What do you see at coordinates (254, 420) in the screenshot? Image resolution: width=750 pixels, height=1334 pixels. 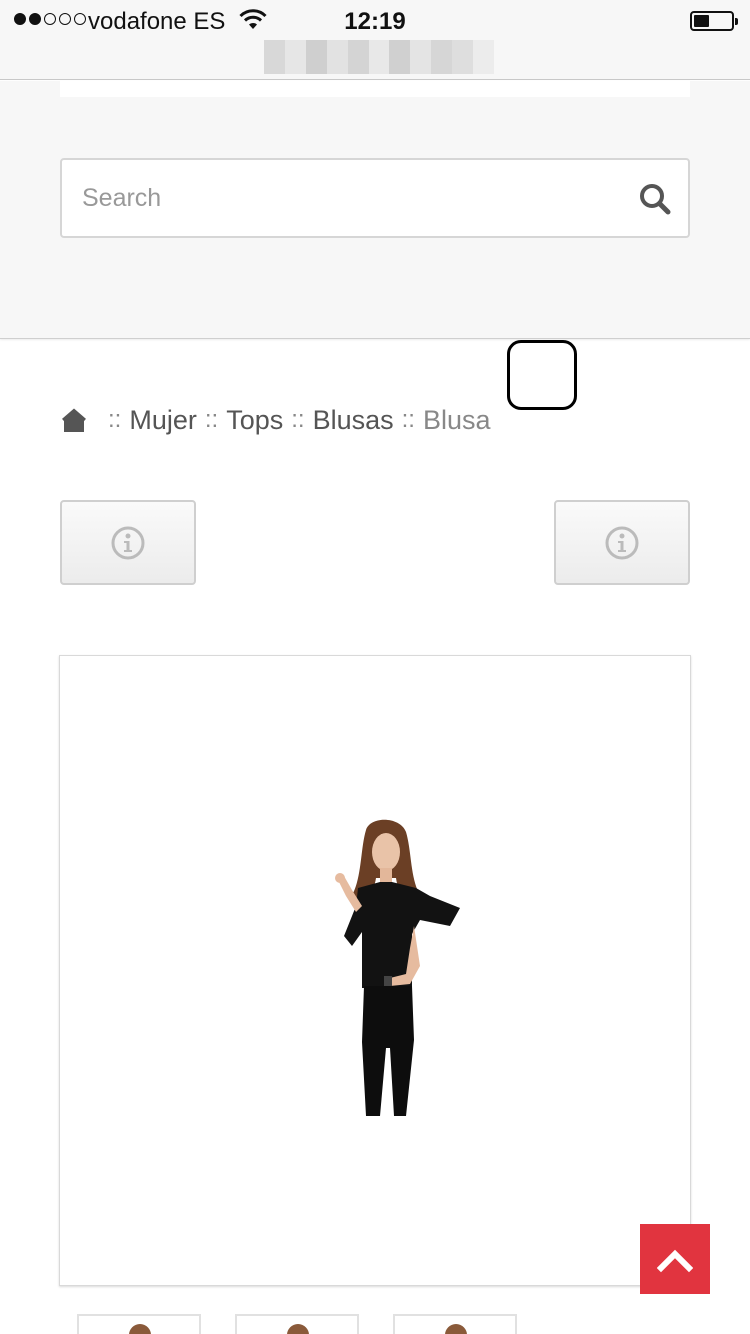 I see `breadcrumb-item-tops: Tops` at bounding box center [254, 420].